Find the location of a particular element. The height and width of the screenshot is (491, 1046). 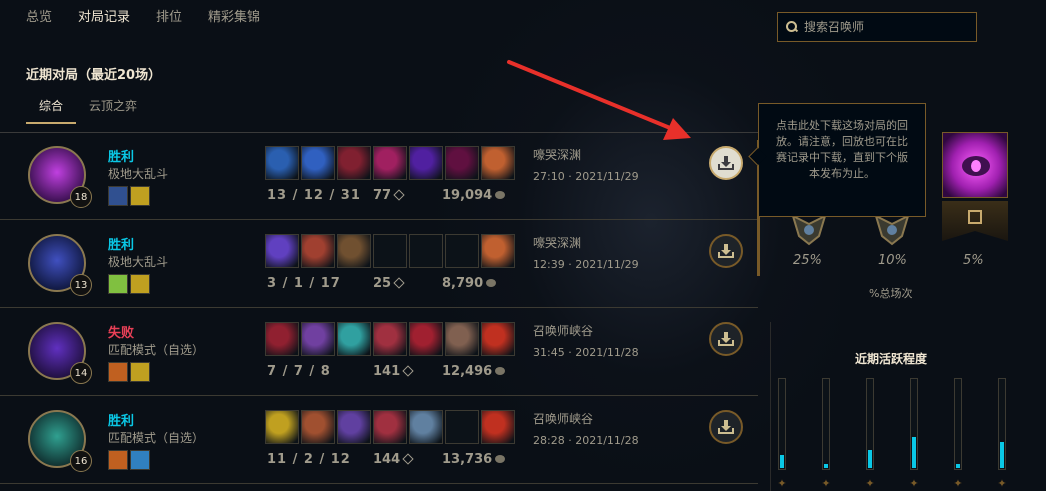

kda: 7 / 7 / 8 is located at coordinates (299, 371).